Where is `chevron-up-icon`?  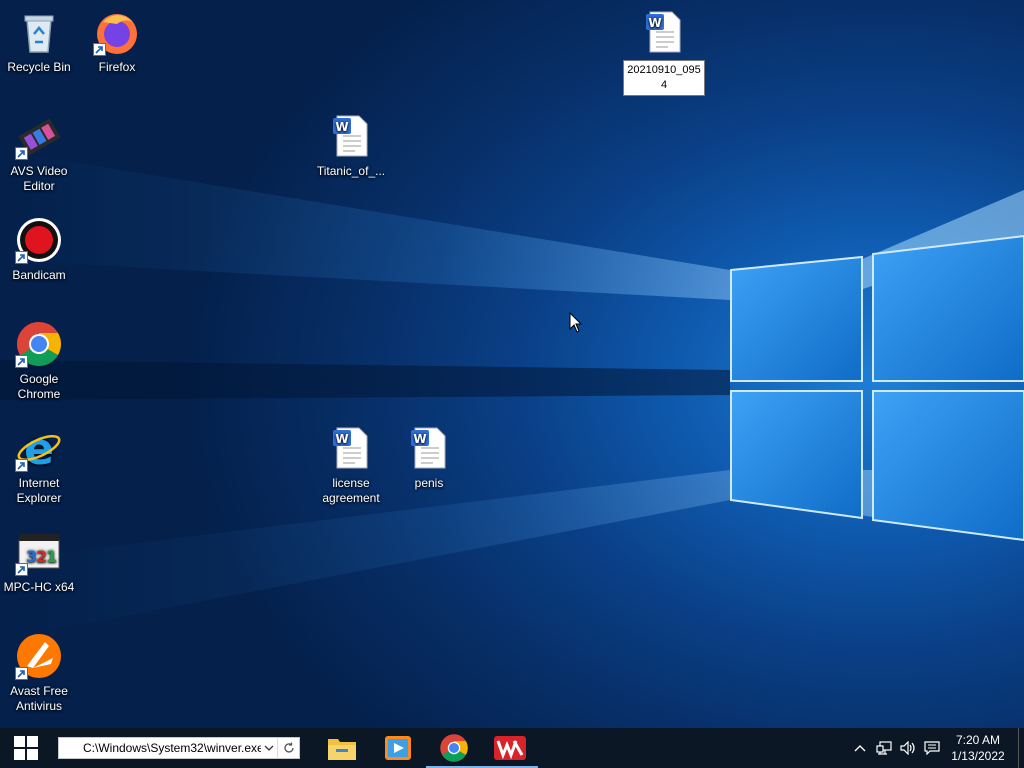
chevron-up-icon is located at coordinates (860, 748).